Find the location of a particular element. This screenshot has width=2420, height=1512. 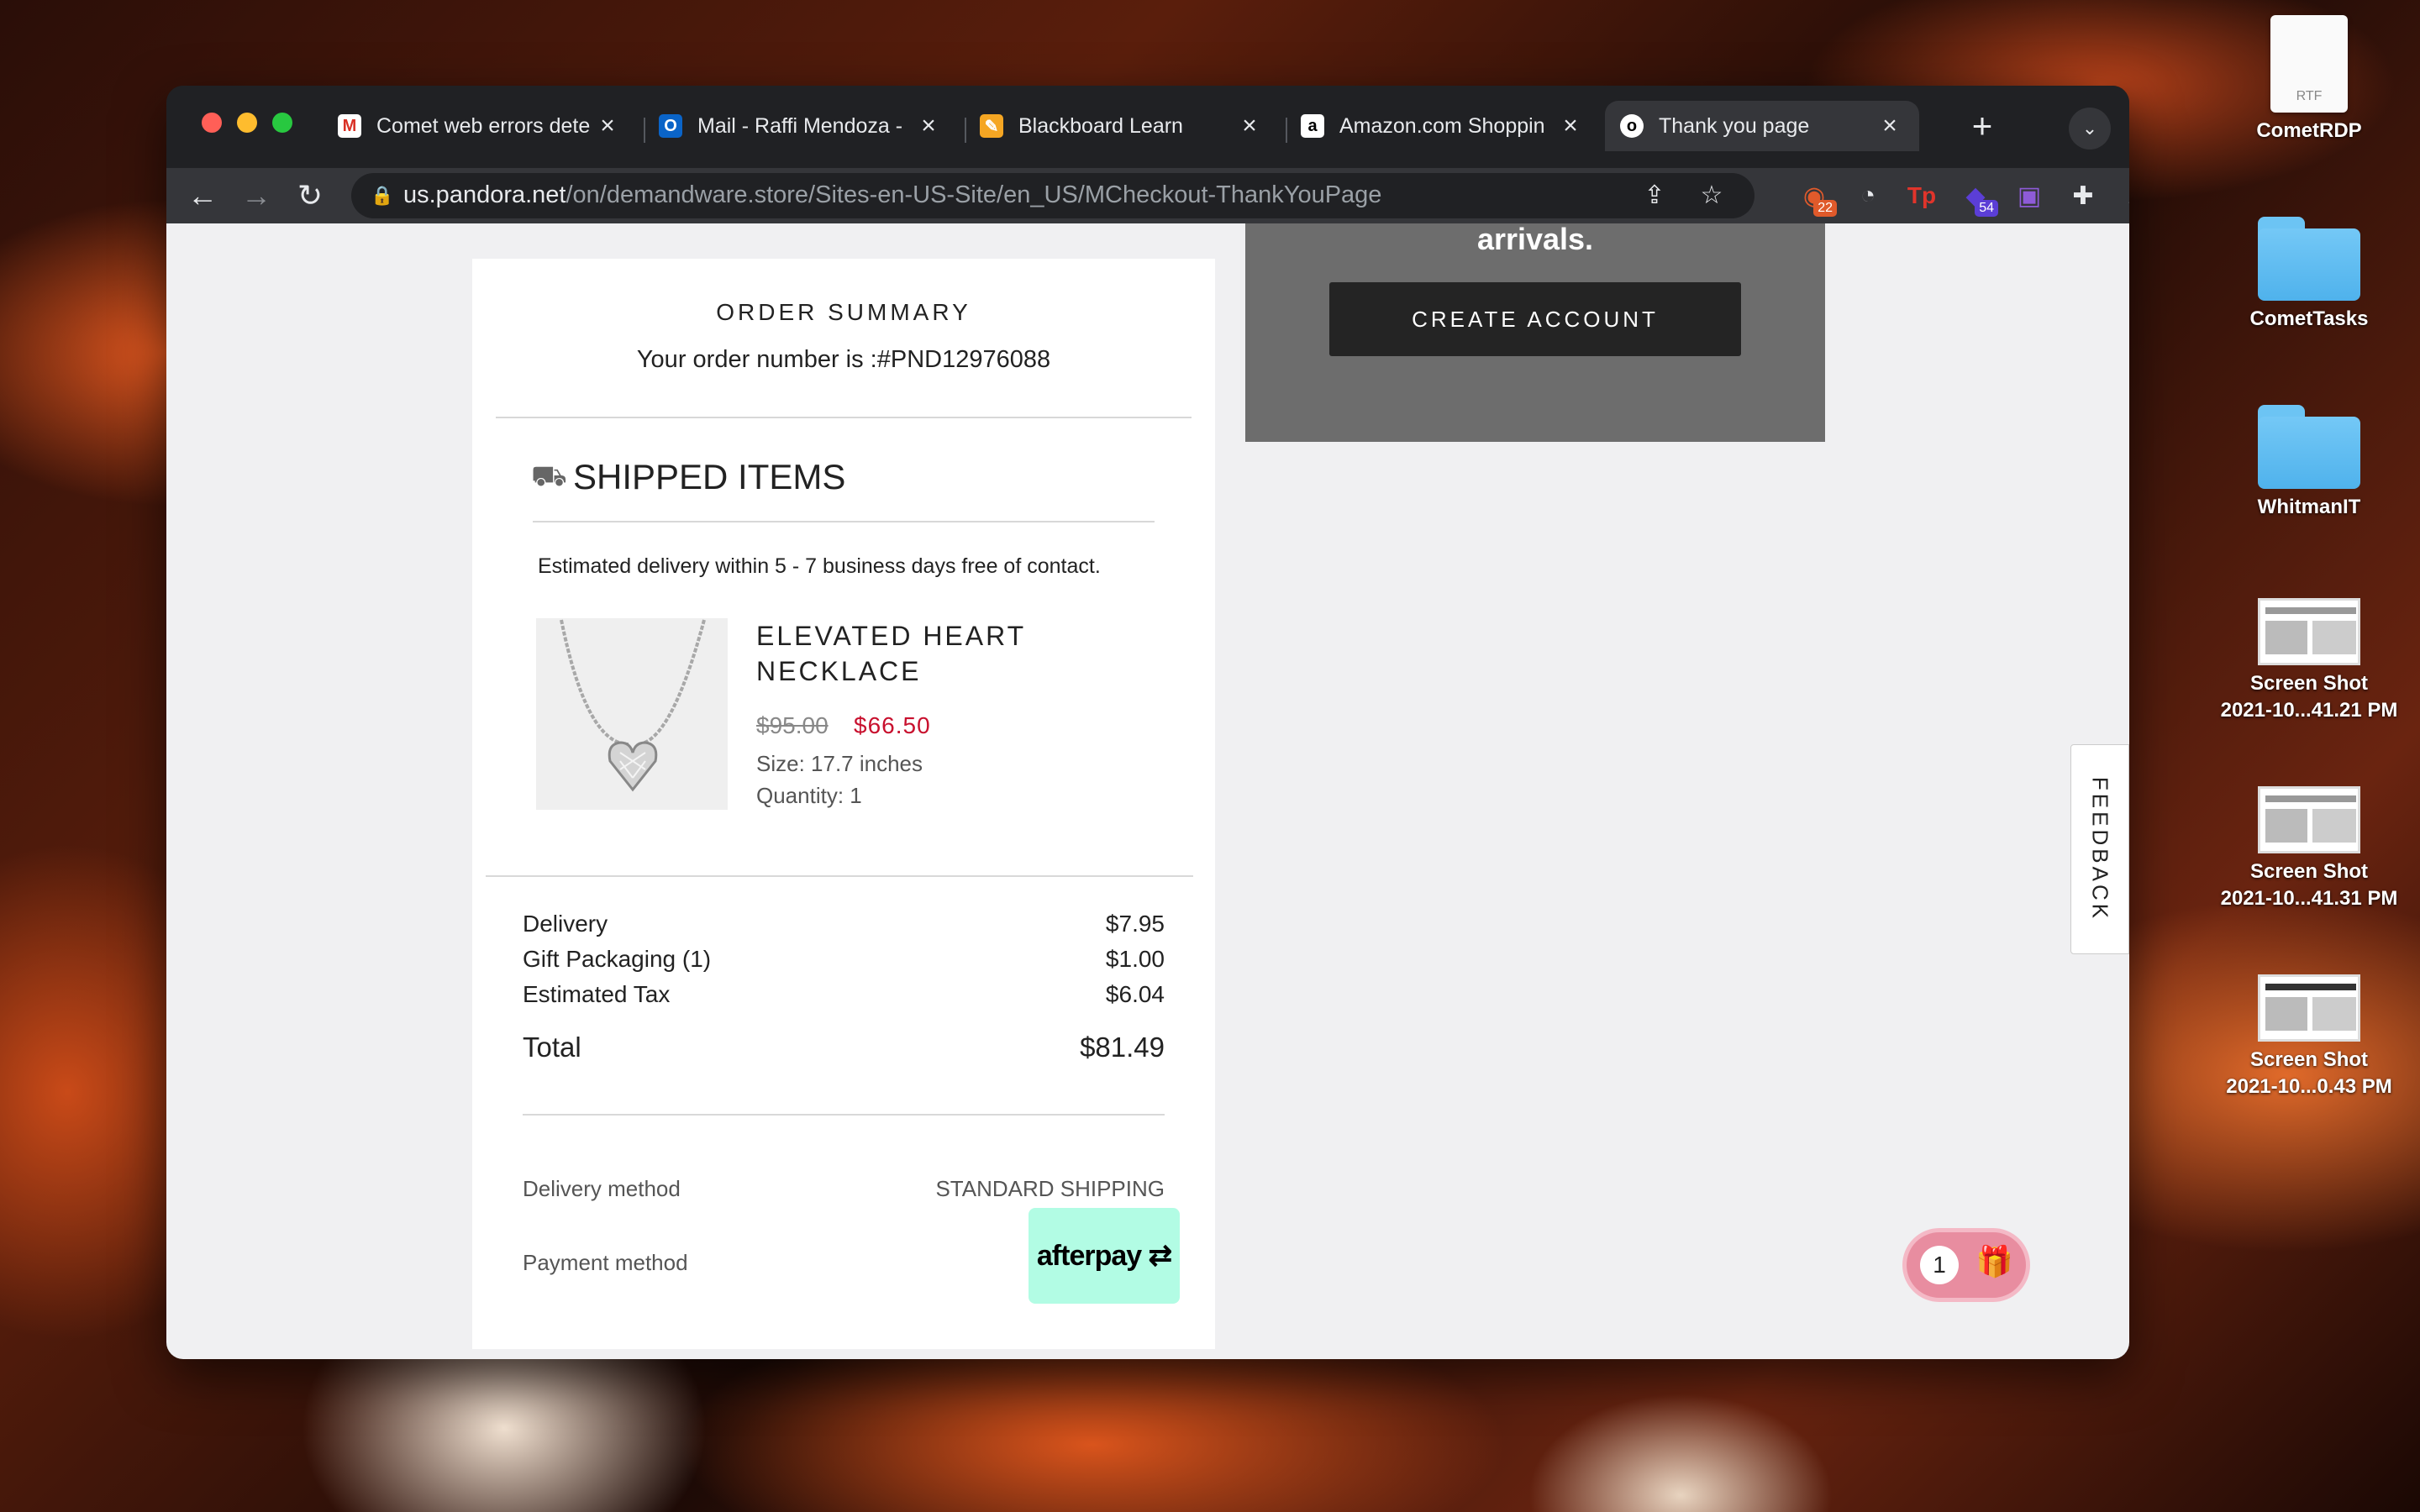

desktop-screenshot-2: Screen Shot 2021-10...41.31 PM is located at coordinates (2309, 849).